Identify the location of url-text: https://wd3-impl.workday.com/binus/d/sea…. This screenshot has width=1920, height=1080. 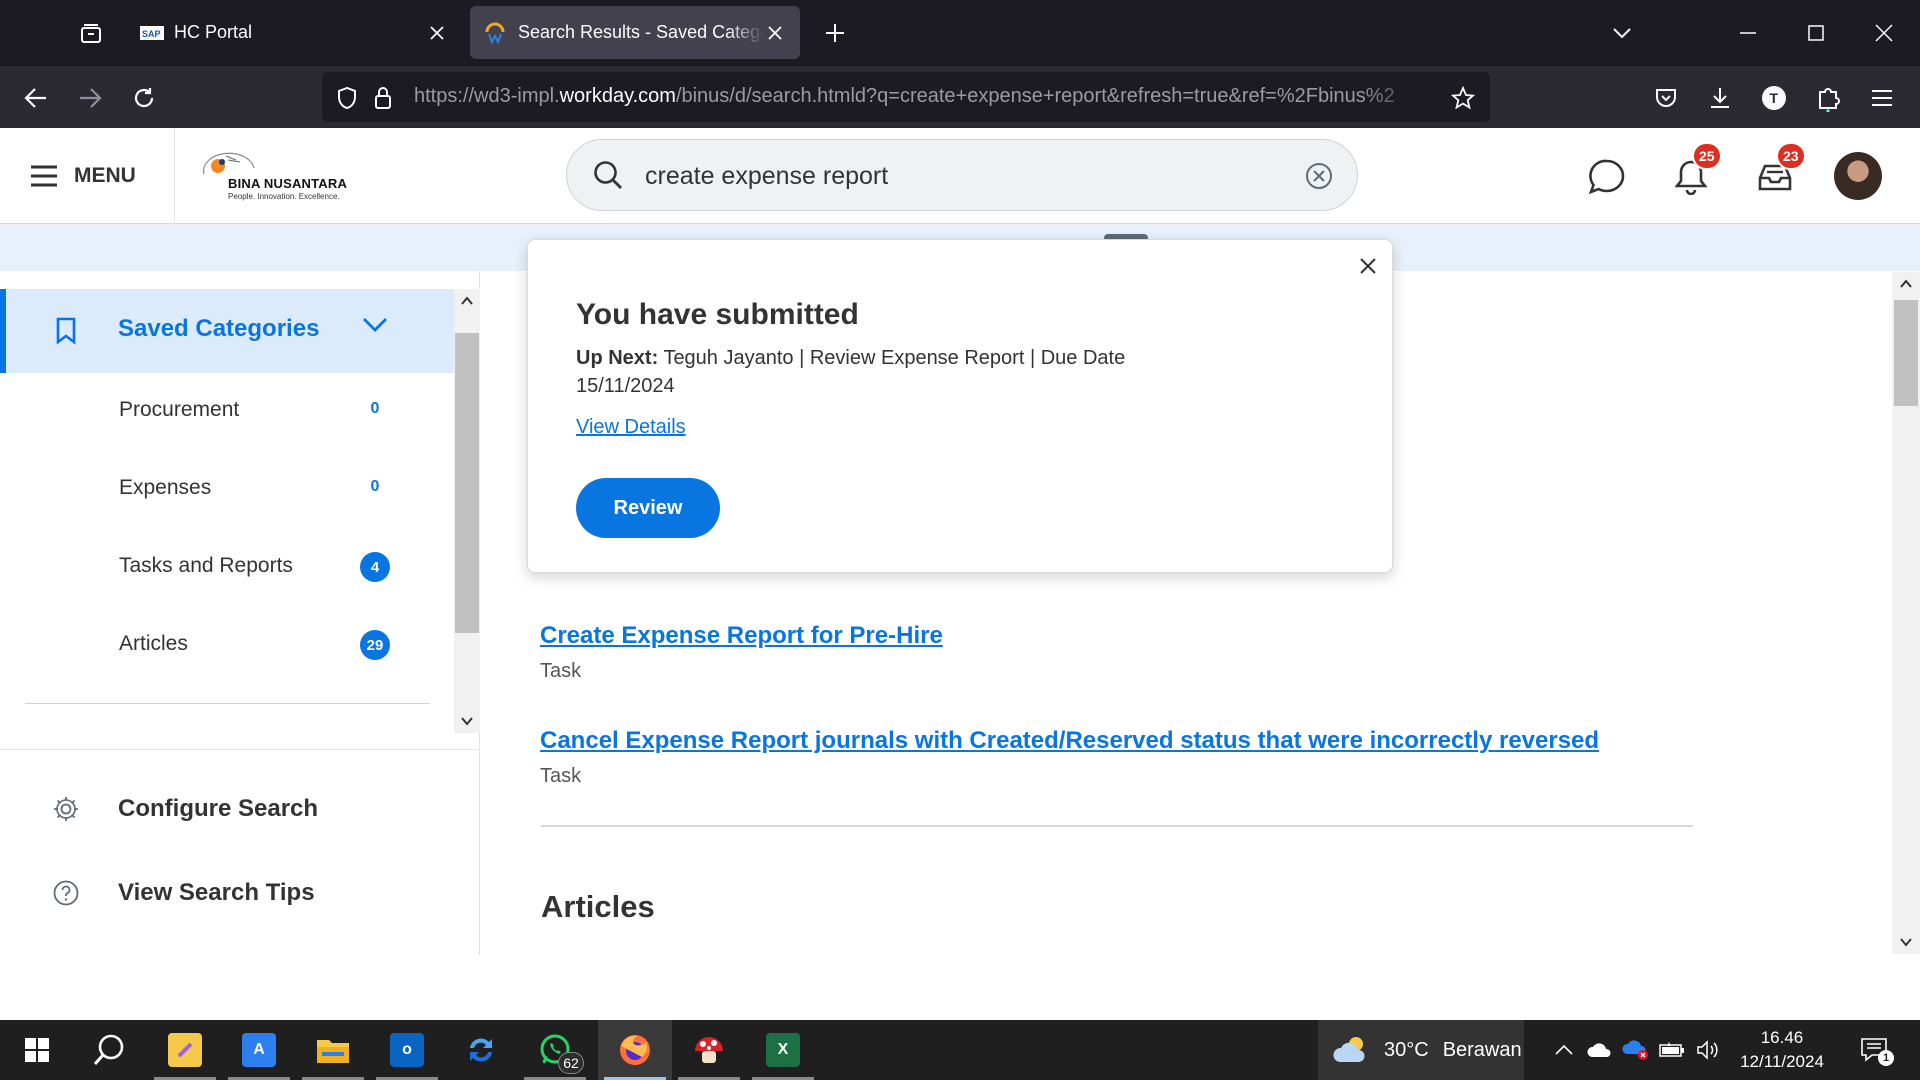
(919, 96).